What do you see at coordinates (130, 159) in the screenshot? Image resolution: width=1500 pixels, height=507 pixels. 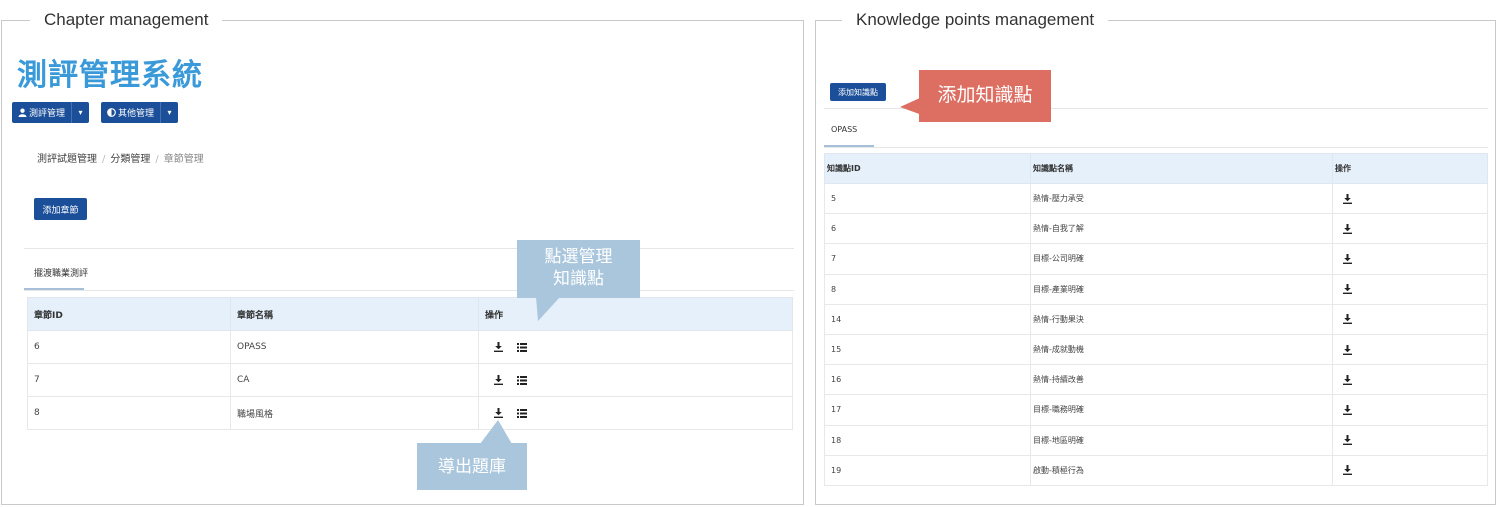 I see `breadcrumb-item: 分類管理` at bounding box center [130, 159].